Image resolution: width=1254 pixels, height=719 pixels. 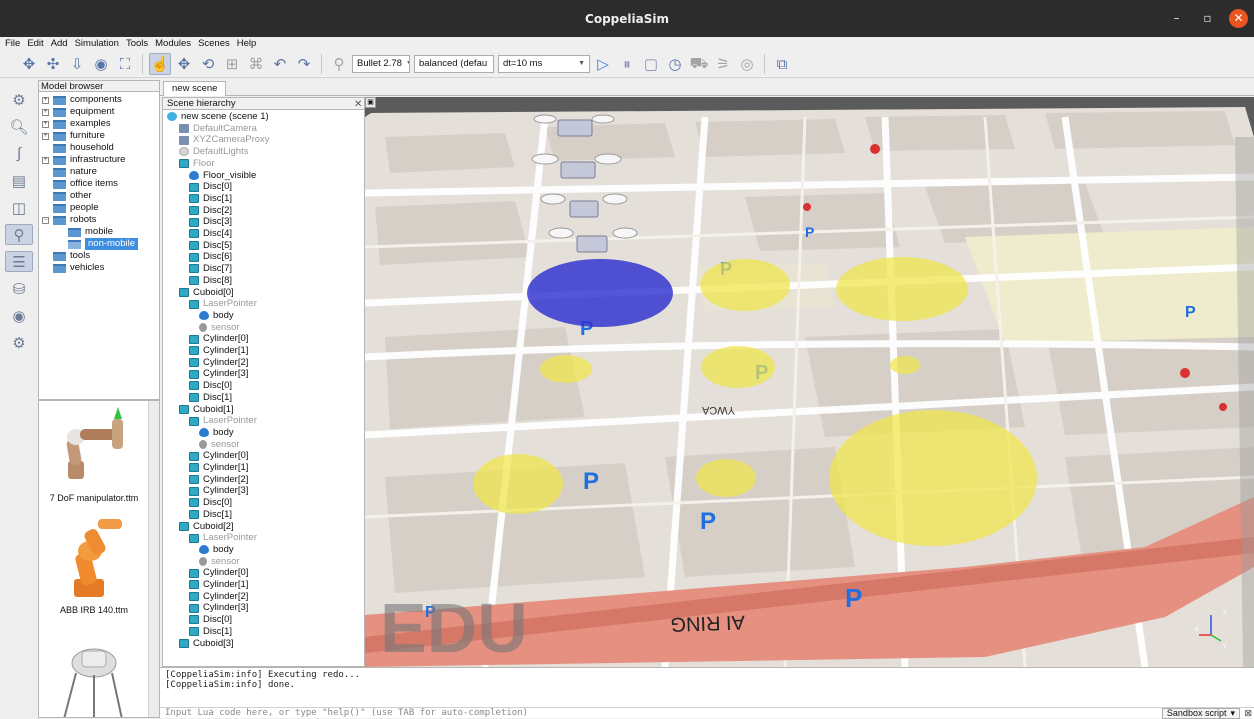 I want to click on slower-icon: ⛟, so click(x=699, y=64).